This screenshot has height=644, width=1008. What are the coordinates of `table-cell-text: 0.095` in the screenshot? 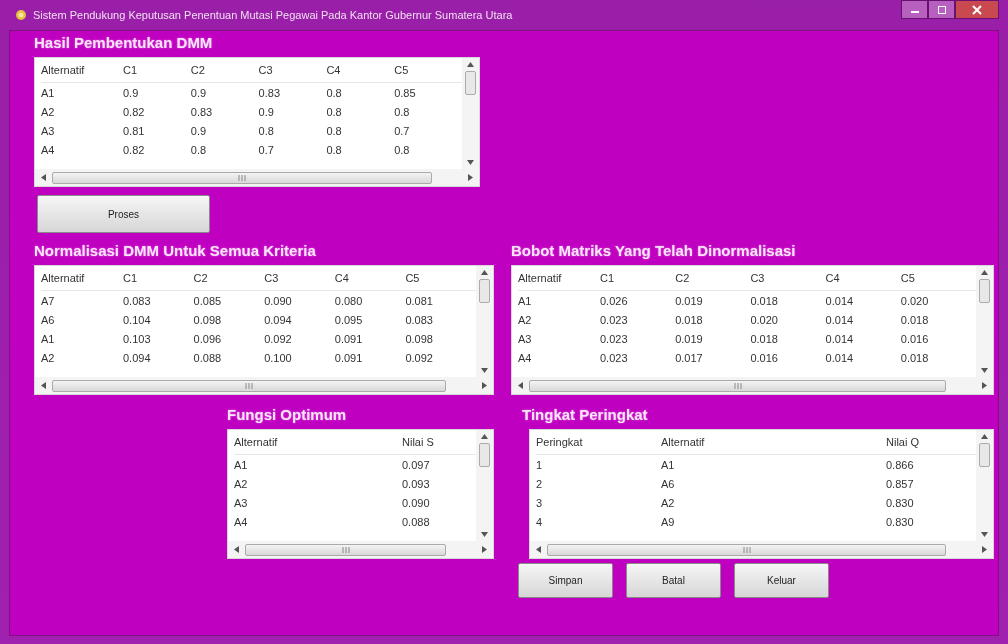 It's located at (349, 319).